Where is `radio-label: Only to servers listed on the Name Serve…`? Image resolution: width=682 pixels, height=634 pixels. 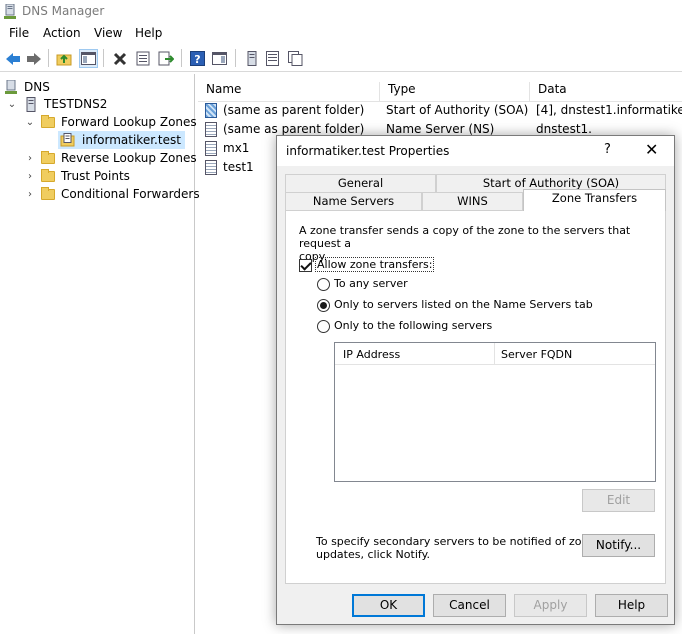
radio-label: Only to servers listed on the Name Serve… is located at coordinates (463, 304).